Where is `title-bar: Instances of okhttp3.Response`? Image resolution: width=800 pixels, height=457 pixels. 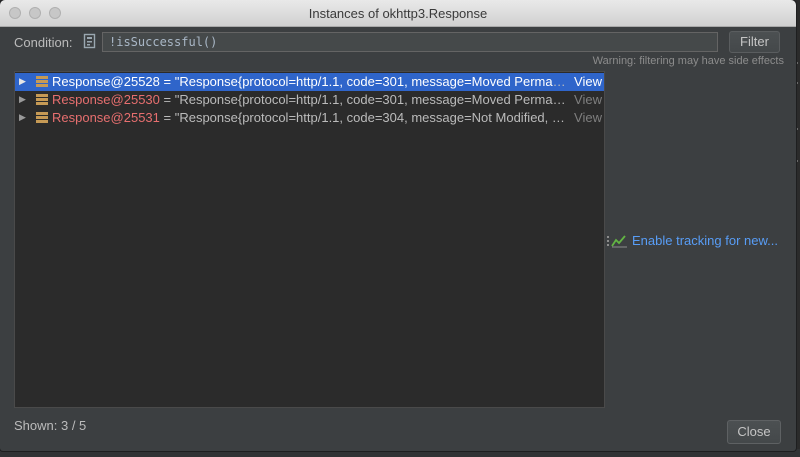
title-bar: Instances of okhttp3.Response is located at coordinates (398, 13).